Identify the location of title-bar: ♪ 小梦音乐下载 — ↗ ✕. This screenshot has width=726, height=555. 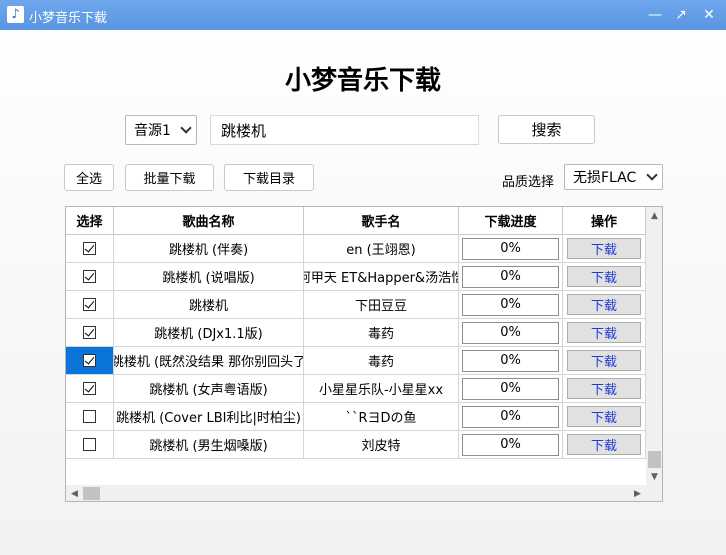
(363, 15).